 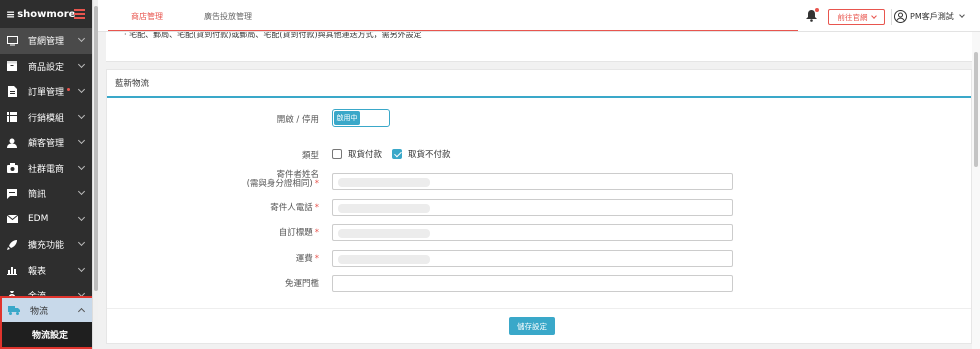 I want to click on sidebar-item-reports: 報表, so click(x=46, y=271).